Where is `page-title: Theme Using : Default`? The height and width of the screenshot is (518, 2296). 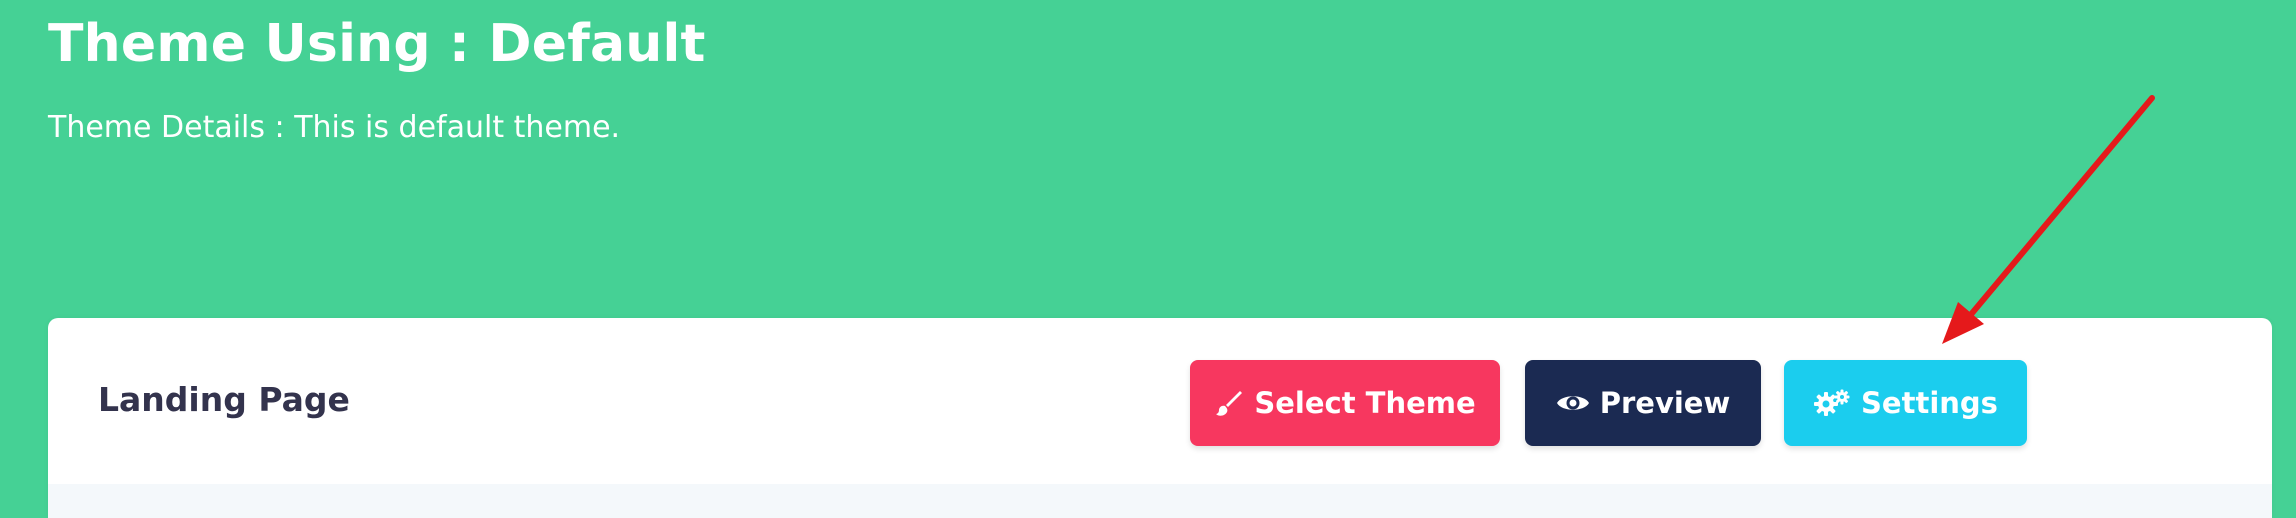
page-title: Theme Using : Default is located at coordinates (377, 44).